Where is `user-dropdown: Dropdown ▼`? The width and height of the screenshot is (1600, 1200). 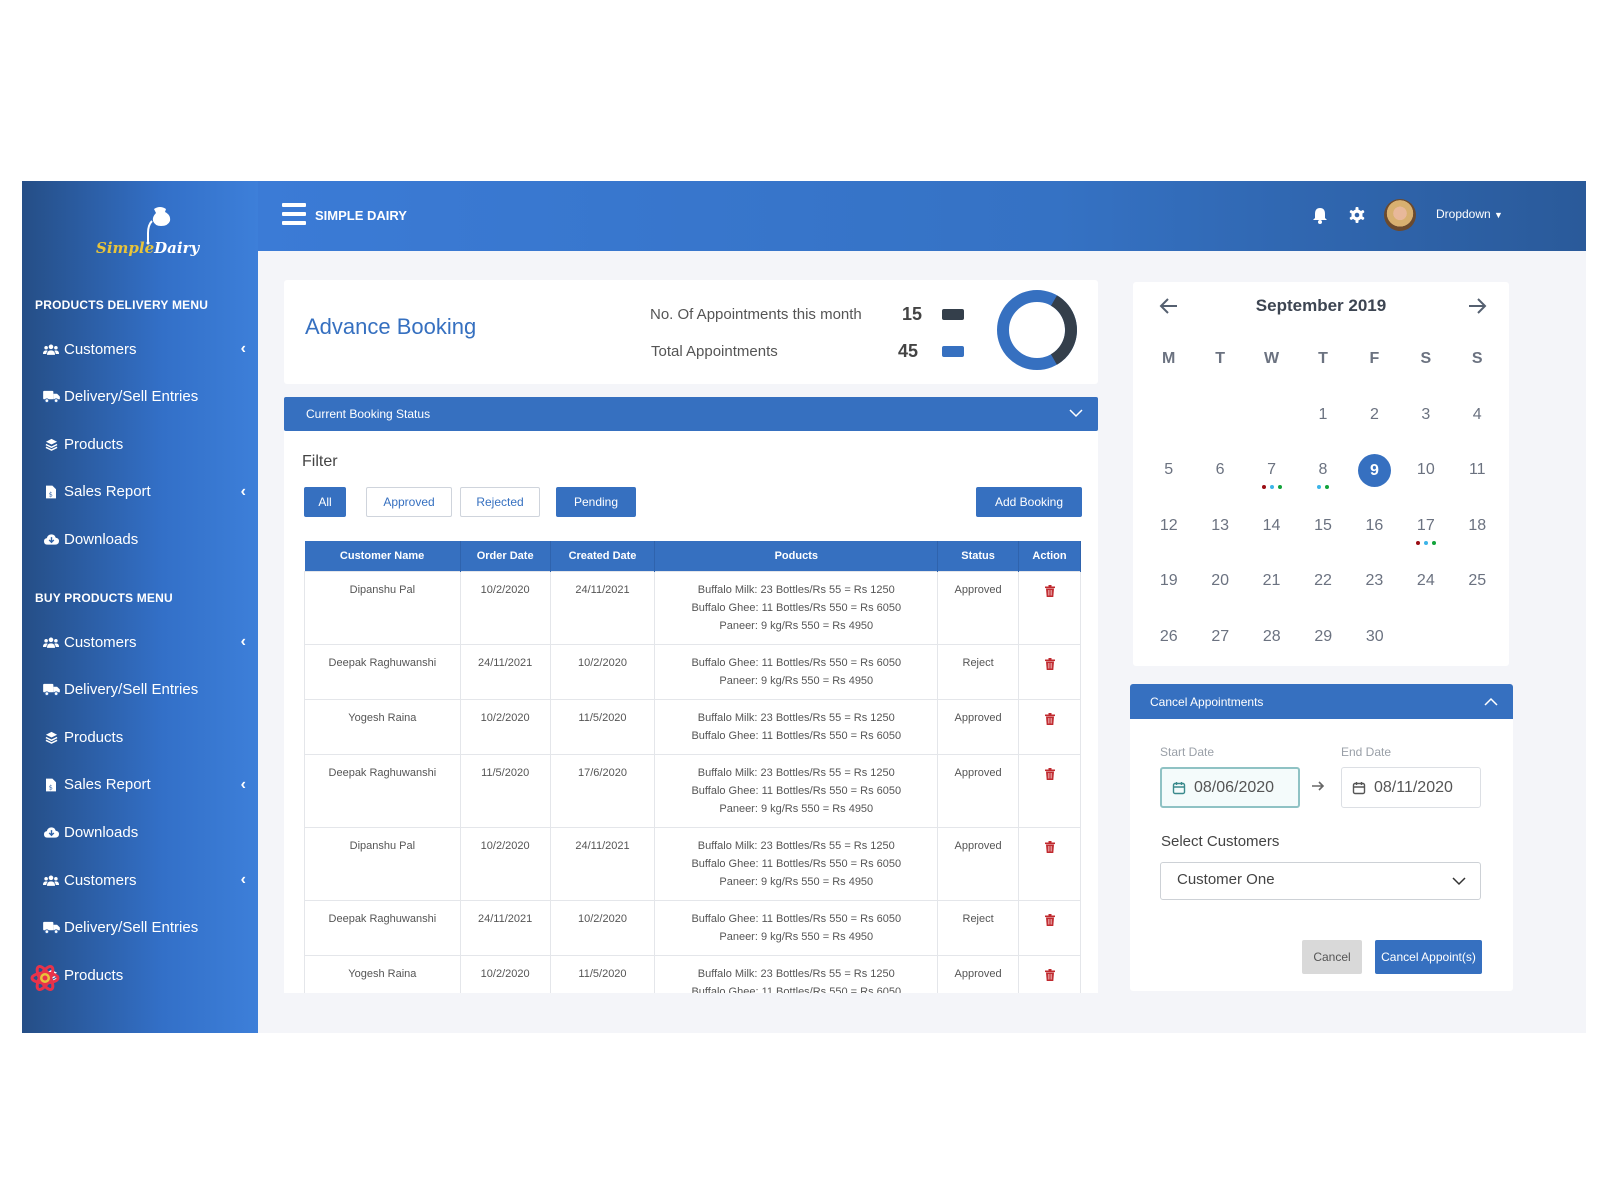
user-dropdown: Dropdown ▼ is located at coordinates (1469, 214).